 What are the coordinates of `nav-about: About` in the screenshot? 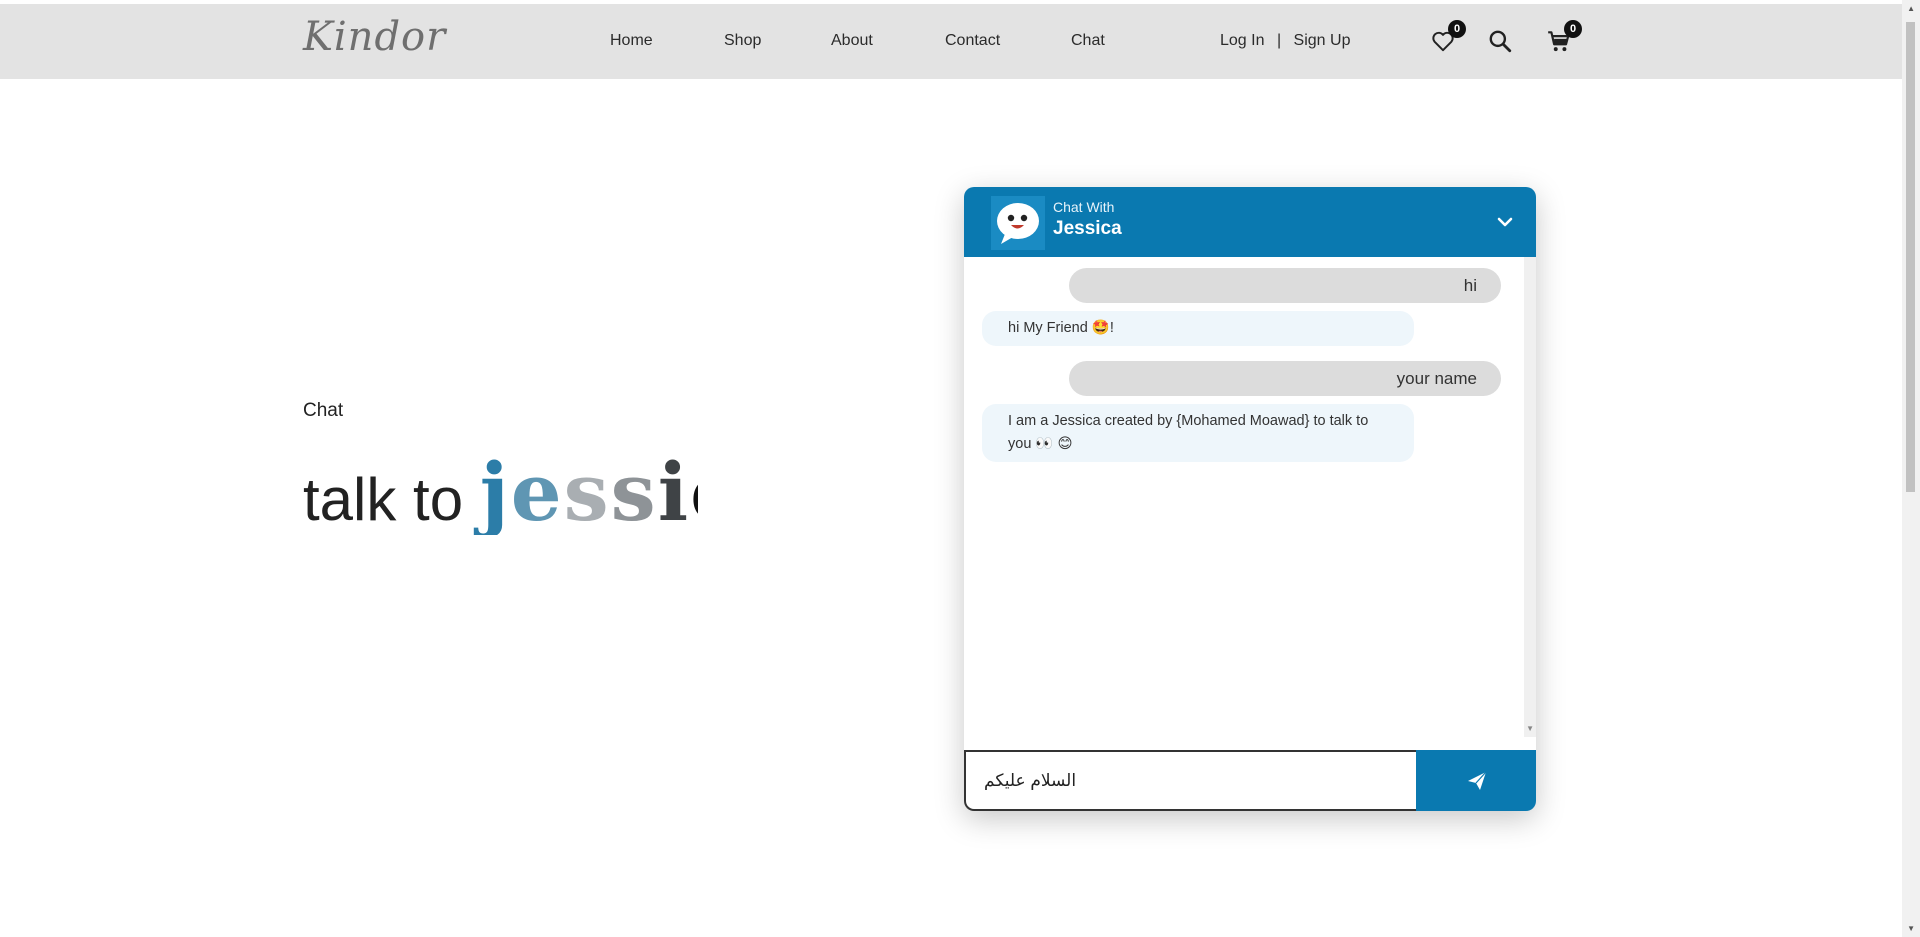 It's located at (852, 41).